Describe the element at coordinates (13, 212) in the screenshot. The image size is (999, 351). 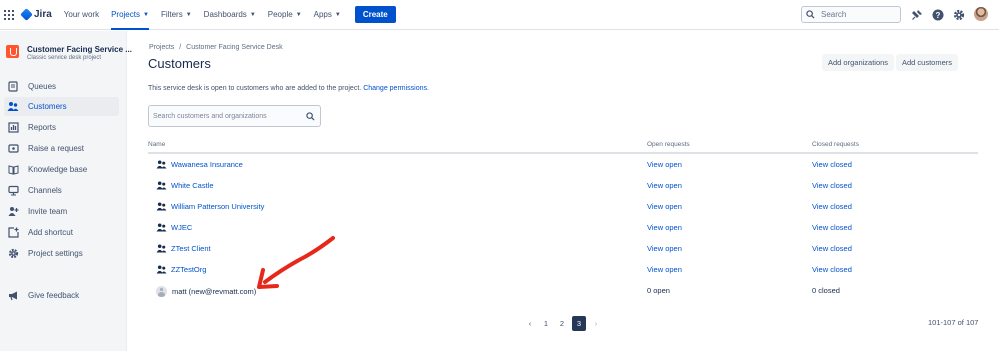
I see `invite-team-icon` at that location.